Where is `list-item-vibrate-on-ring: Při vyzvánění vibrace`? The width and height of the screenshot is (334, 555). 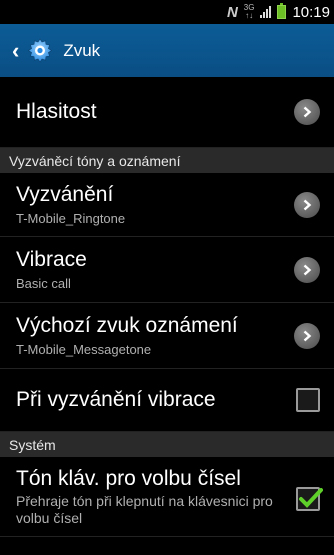
list-item-vibrate-on-ring: Při vyzvánění vibrace is located at coordinates (167, 400).